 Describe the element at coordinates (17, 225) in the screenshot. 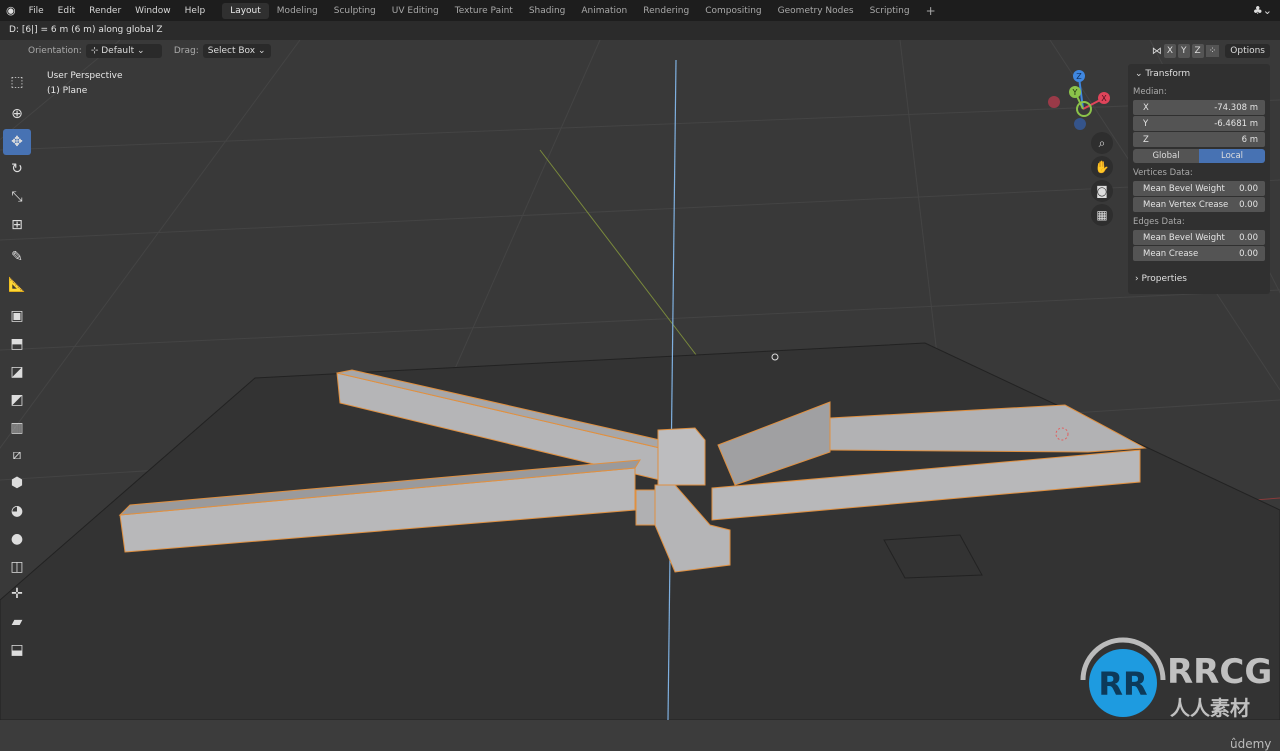

I see `transform-icon: ⊞` at that location.